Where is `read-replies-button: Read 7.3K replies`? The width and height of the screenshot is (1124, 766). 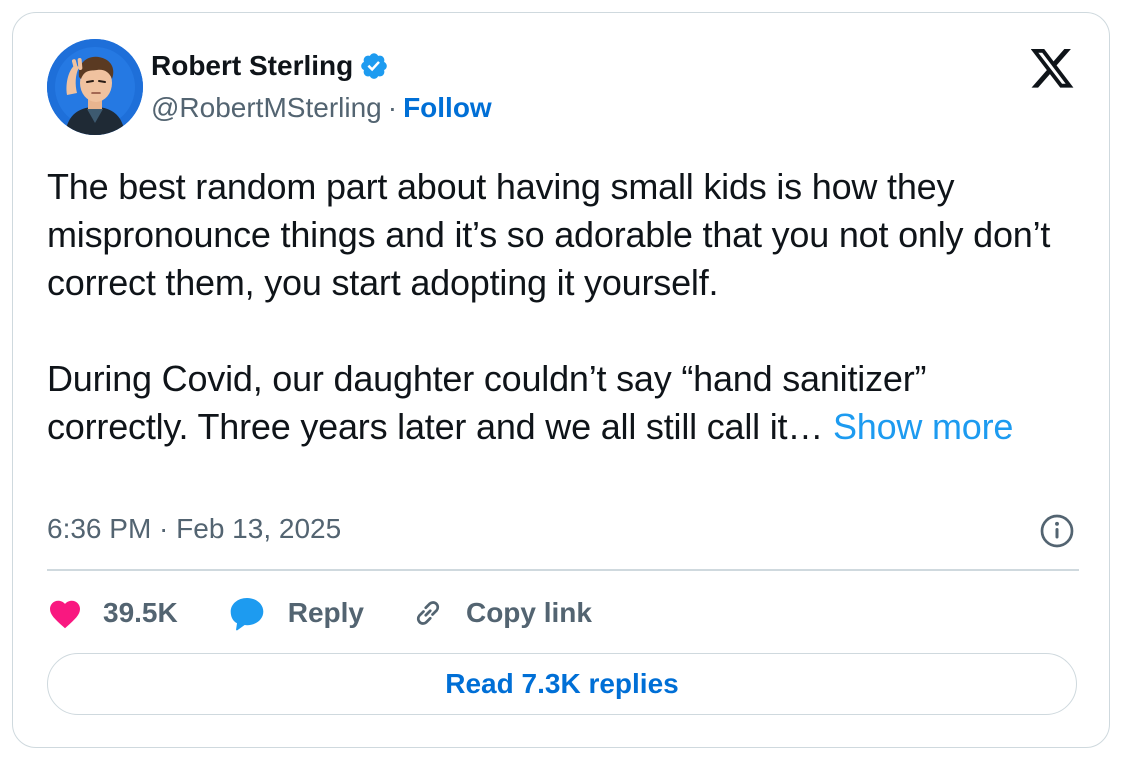
read-replies-button: Read 7.3K replies is located at coordinates (562, 684).